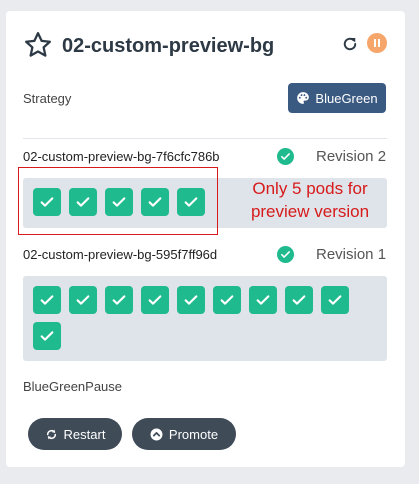 Image resolution: width=419 pixels, height=484 pixels. I want to click on rollout-title: 02-custom-preview-bg, so click(168, 46).